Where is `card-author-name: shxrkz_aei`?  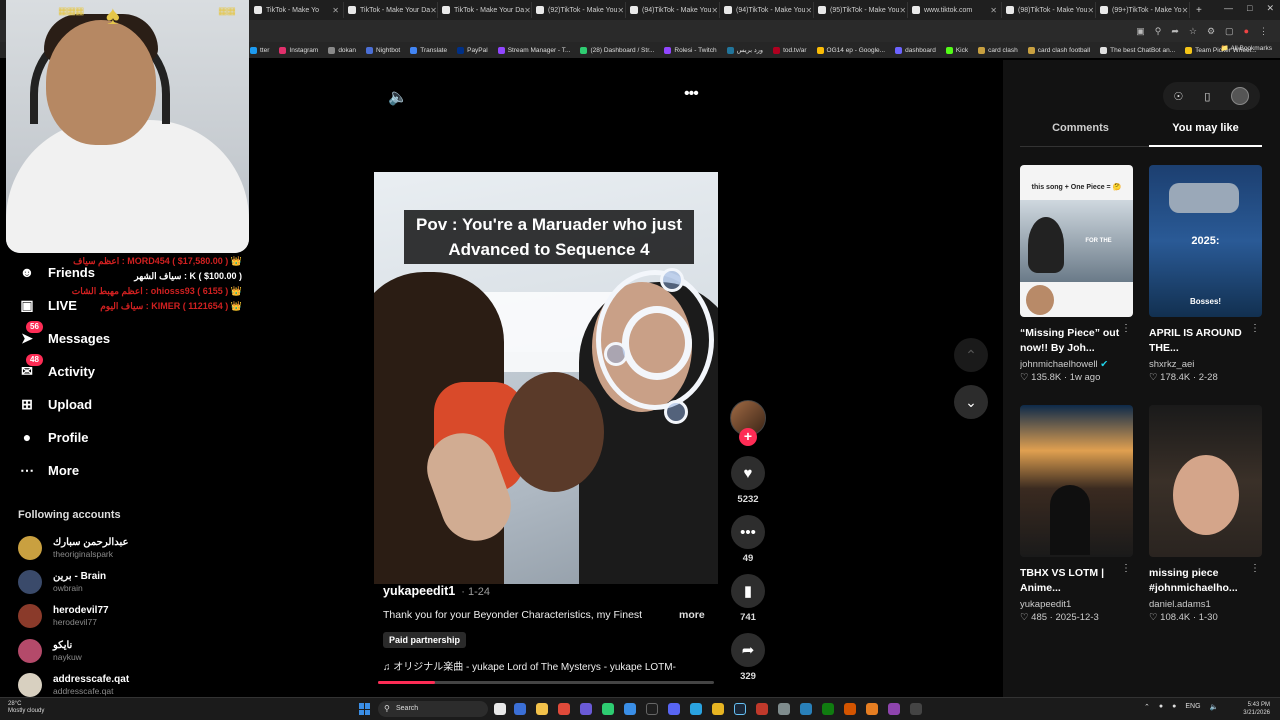
card-author-name: shxrkz_aei is located at coordinates (1171, 364).